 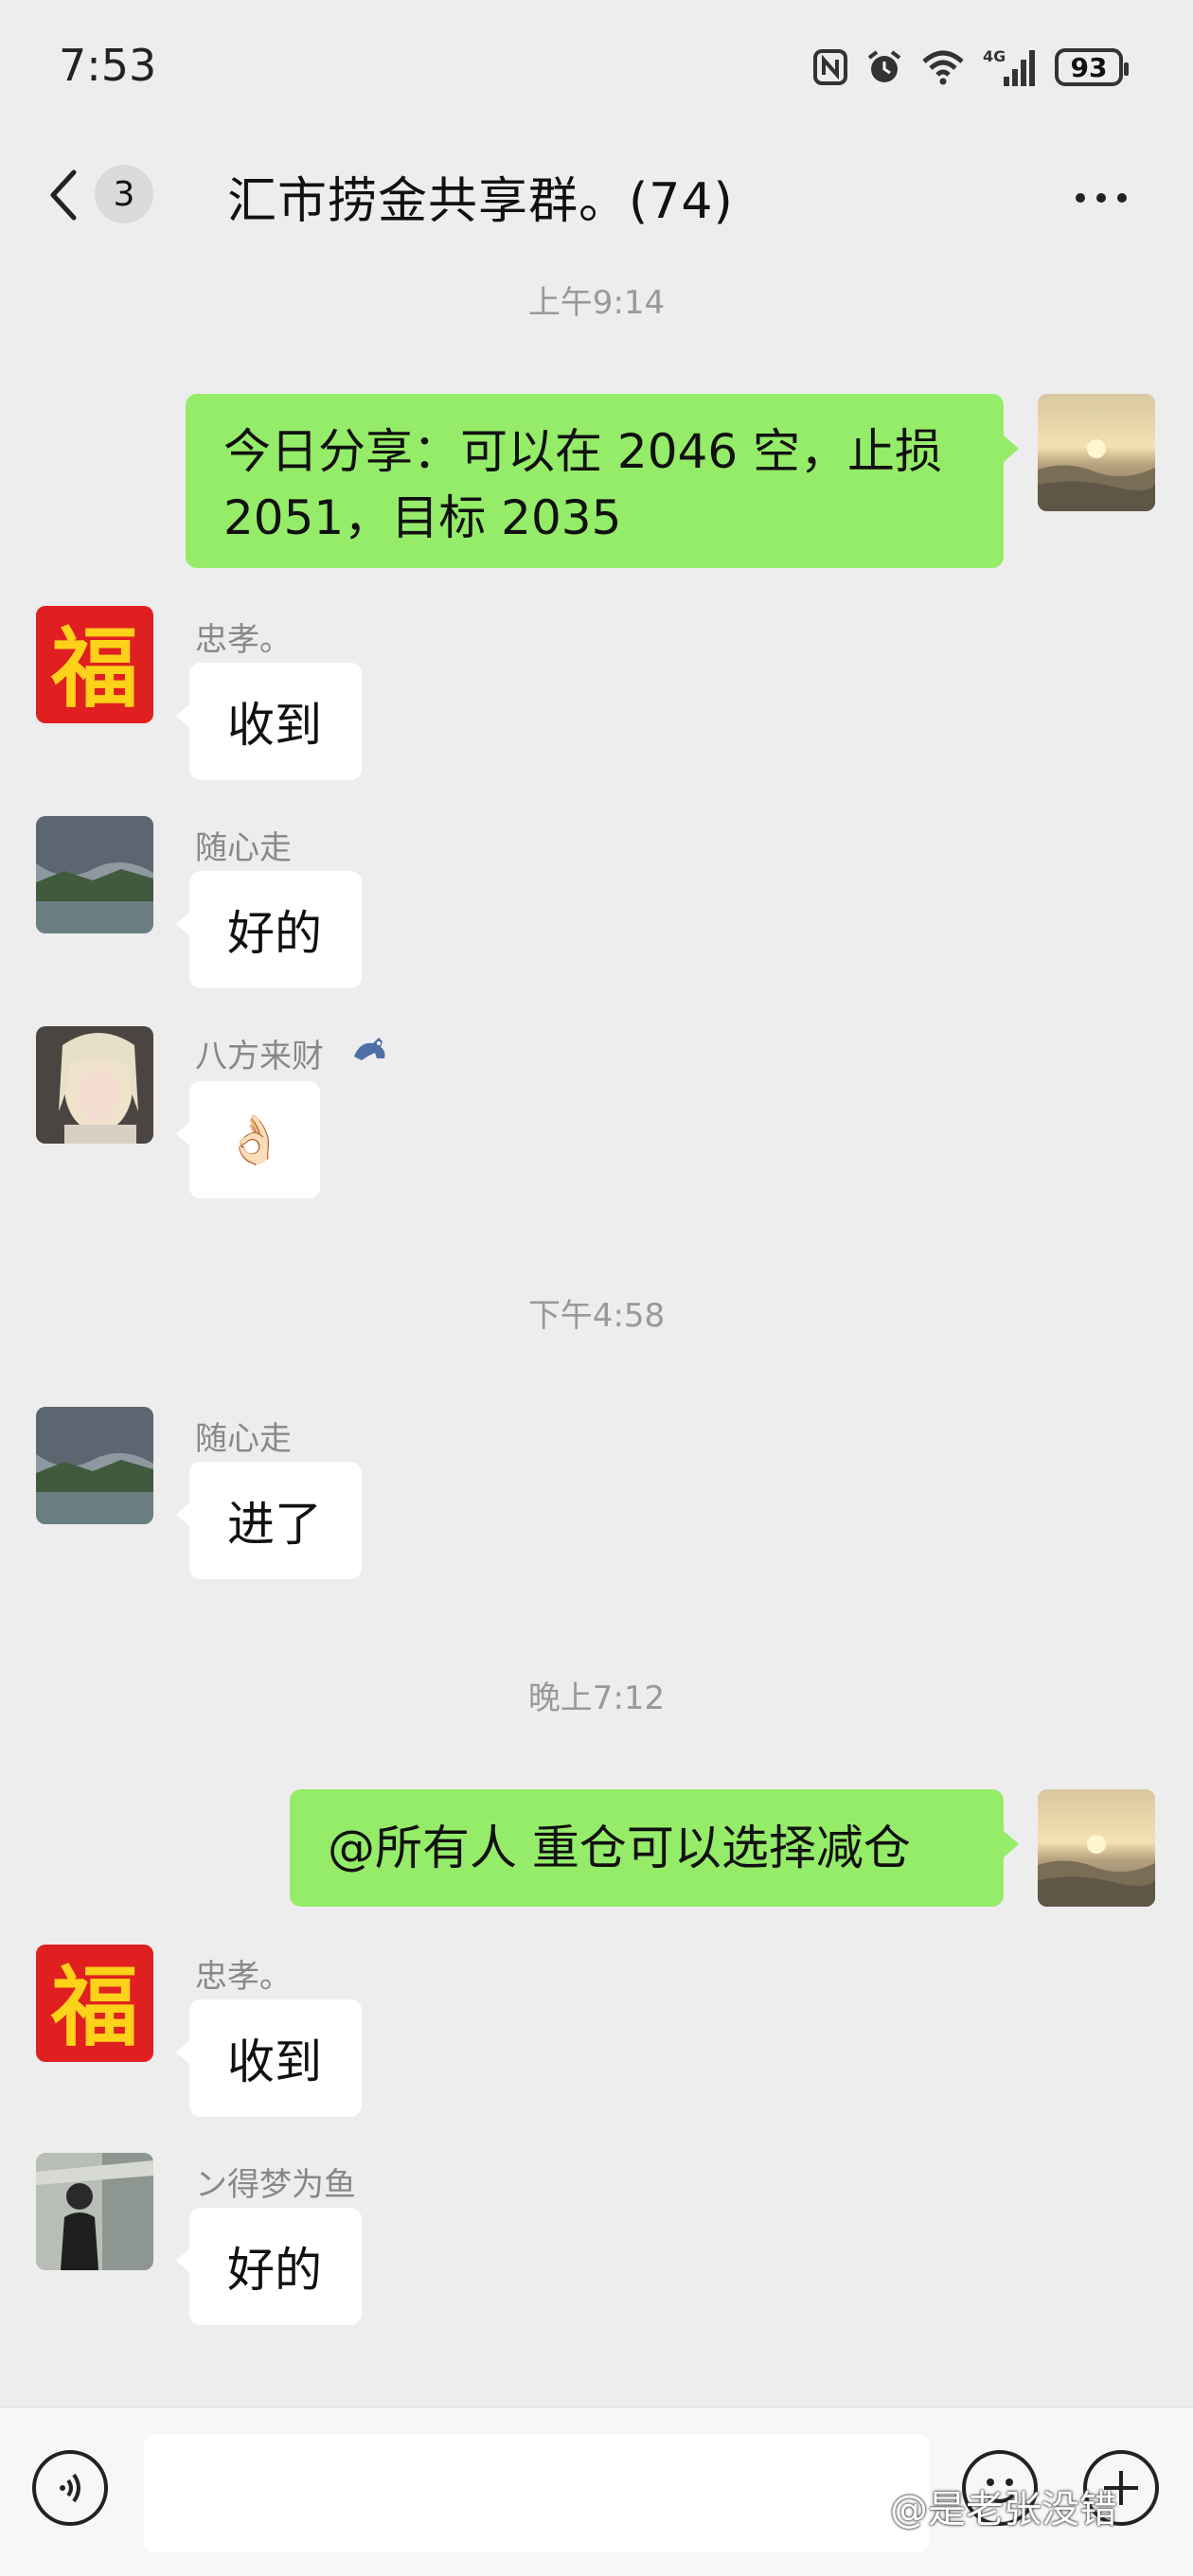 I want to click on signal-4g-icon: 4G, so click(x=1009, y=67).